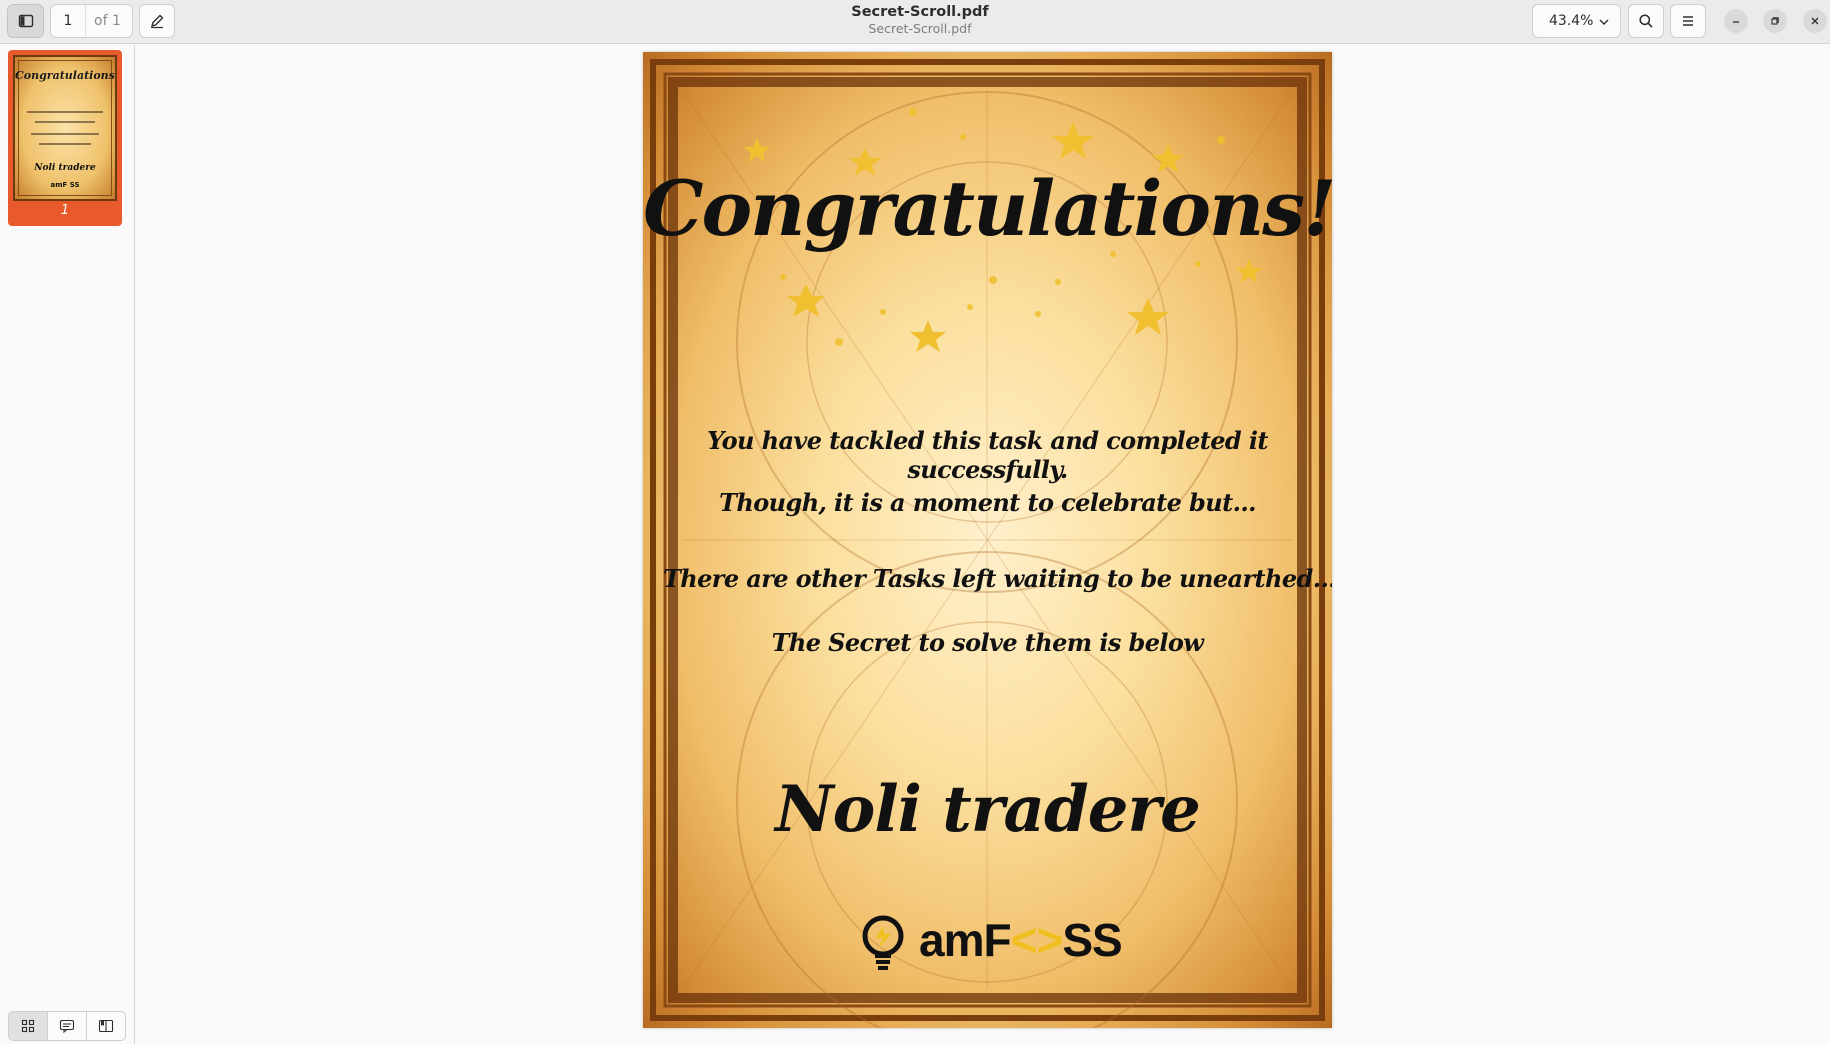  What do you see at coordinates (987, 208) in the screenshot?
I see `certificate-title: Congratulations!` at bounding box center [987, 208].